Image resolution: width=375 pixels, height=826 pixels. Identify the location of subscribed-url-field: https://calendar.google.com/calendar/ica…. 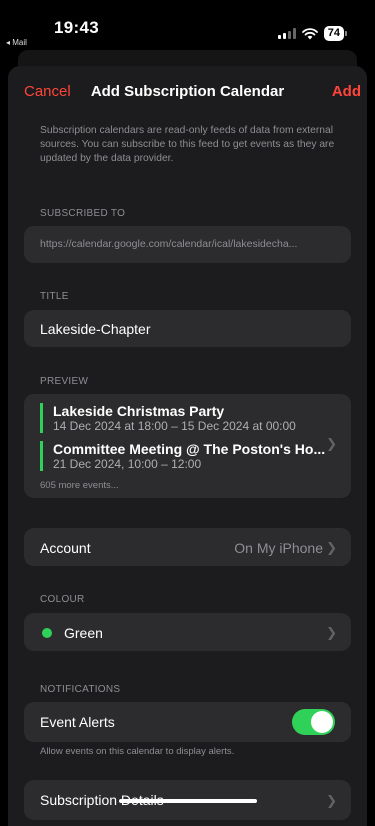
(187, 244).